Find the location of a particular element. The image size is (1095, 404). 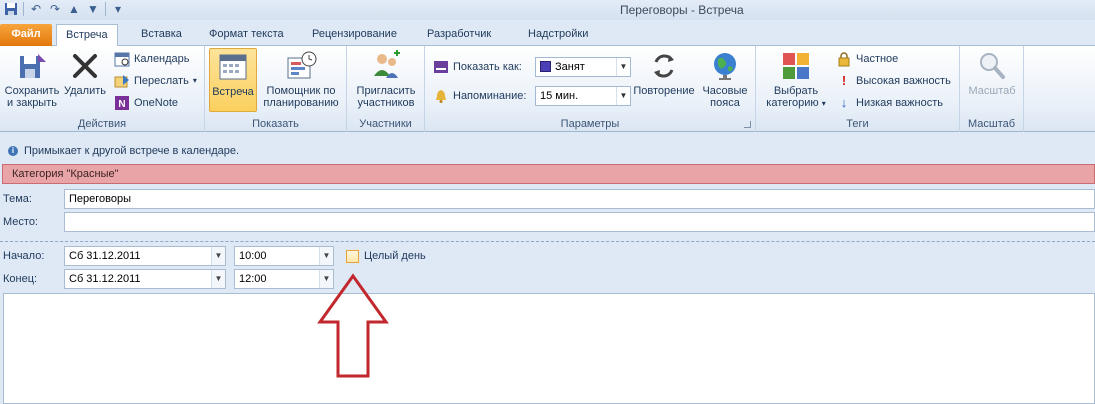

lock-icon is located at coordinates (844, 59).